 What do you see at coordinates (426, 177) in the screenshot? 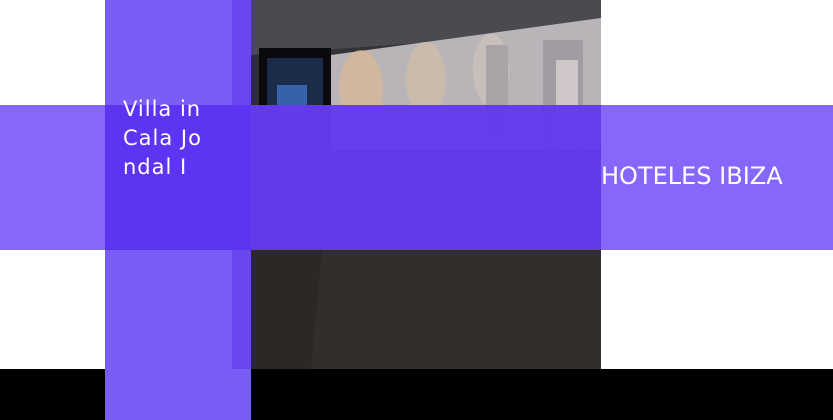
I see `title-band-photo-tint` at bounding box center [426, 177].